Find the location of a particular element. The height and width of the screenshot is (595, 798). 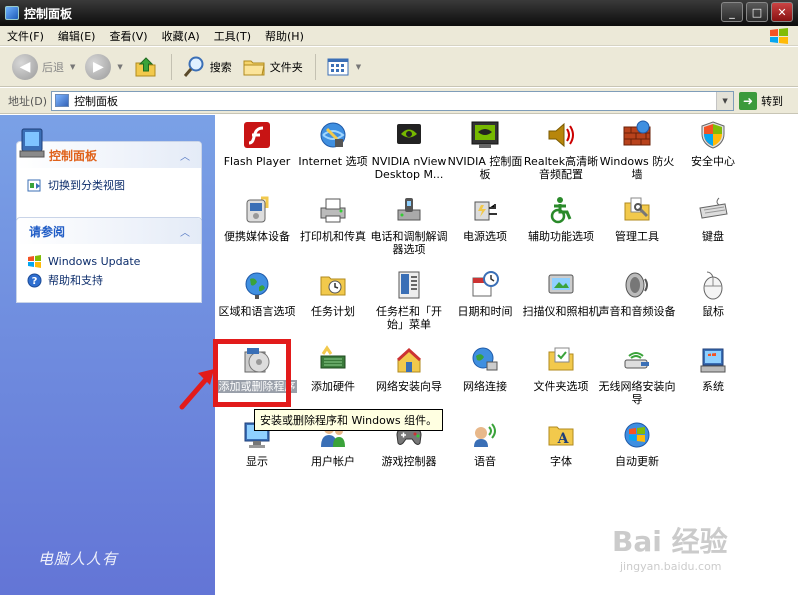

go-button: ➜ 转到 is located at coordinates (761, 100).